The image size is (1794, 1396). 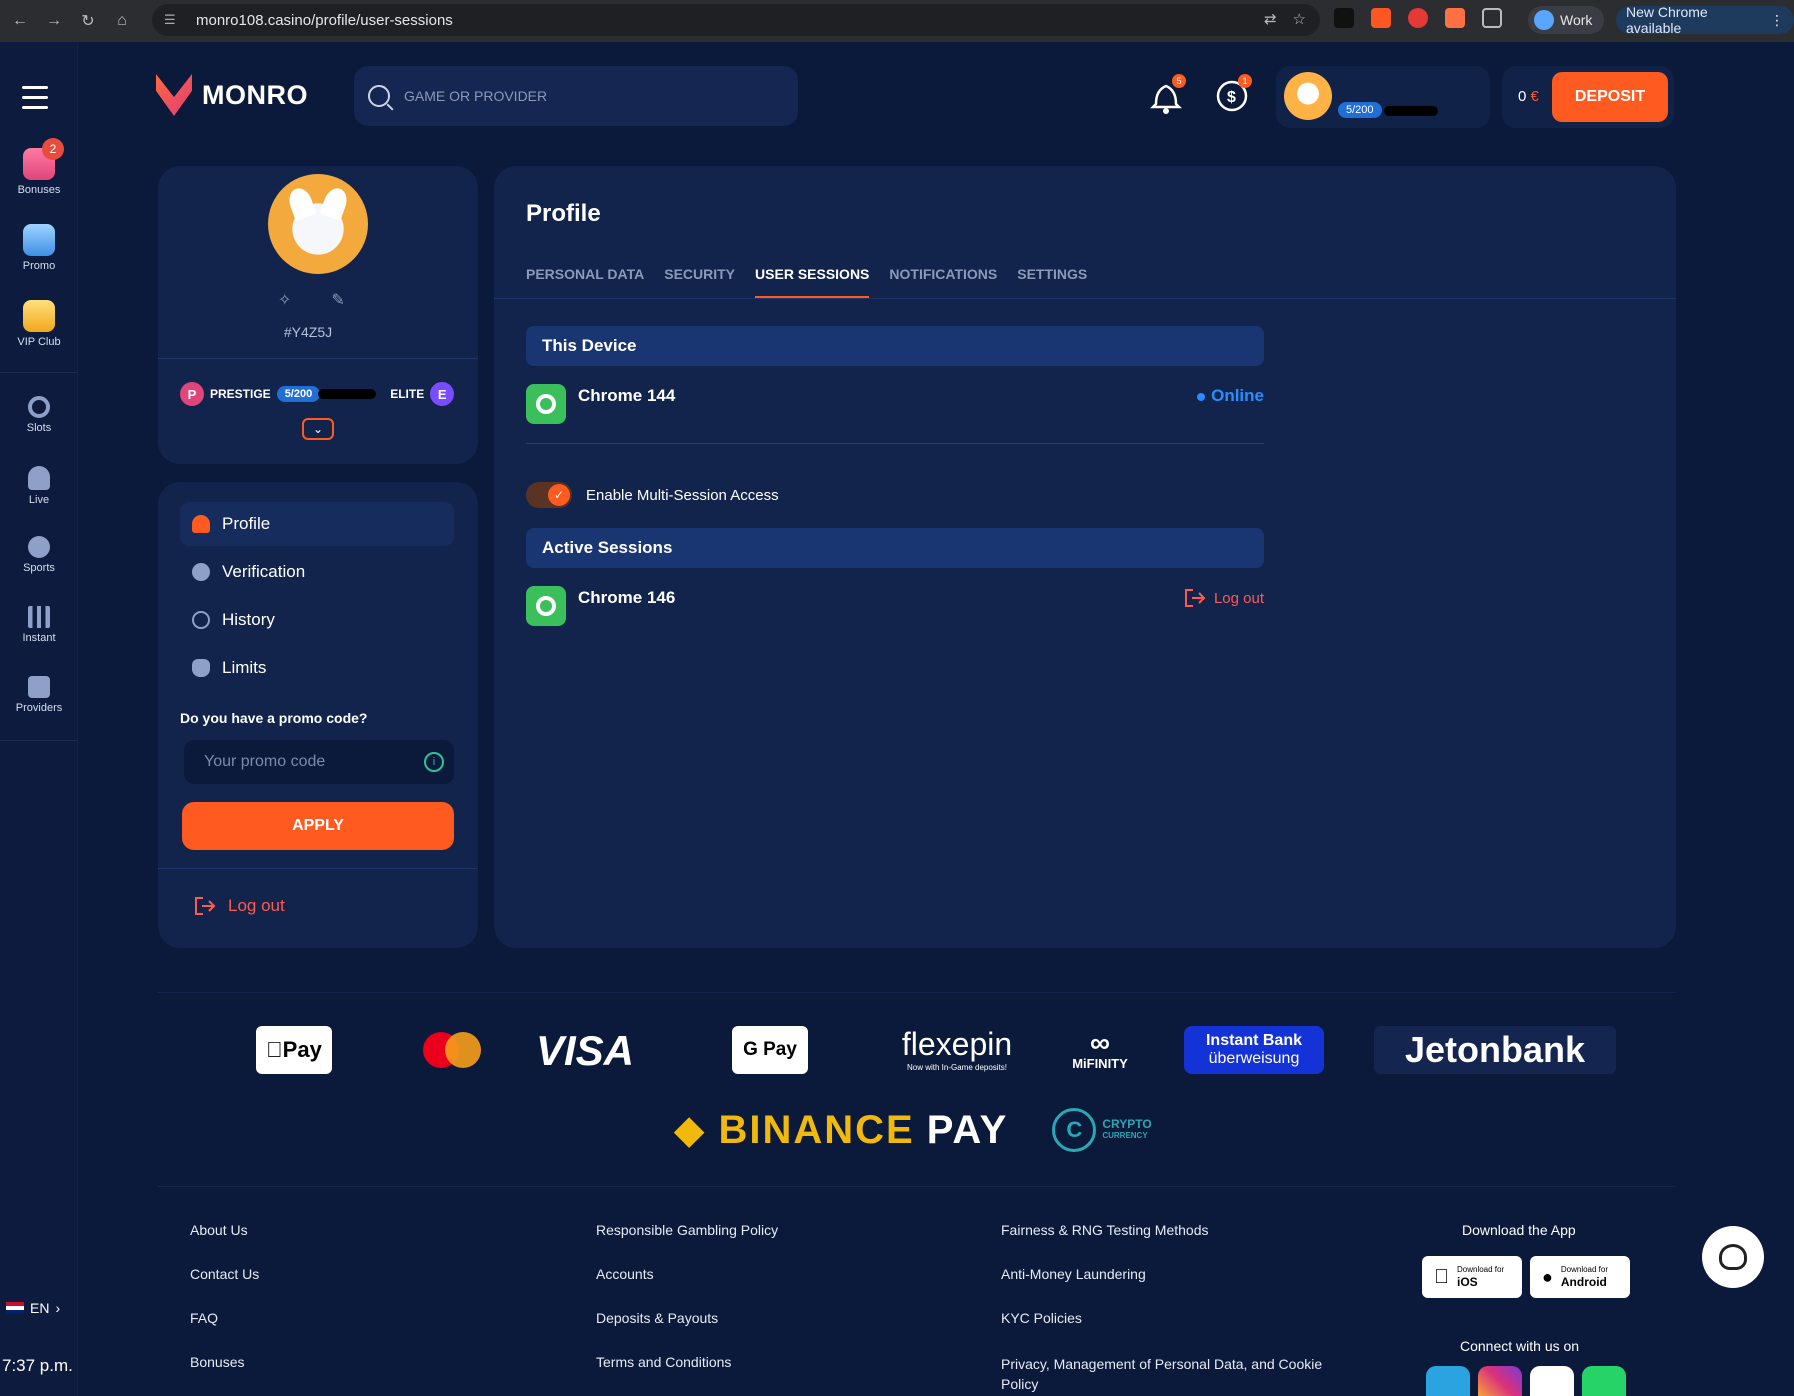 I want to click on balance-value: 0, so click(x=1522, y=96).